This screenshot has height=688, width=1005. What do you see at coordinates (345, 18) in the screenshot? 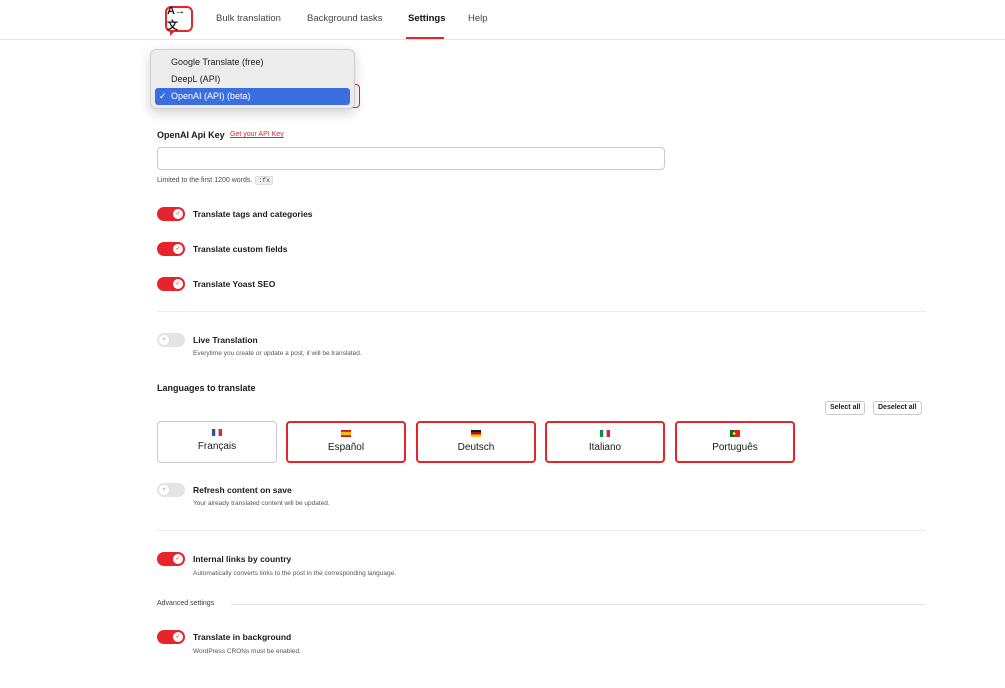
I see `tab-background-tasks: Background tasks` at bounding box center [345, 18].